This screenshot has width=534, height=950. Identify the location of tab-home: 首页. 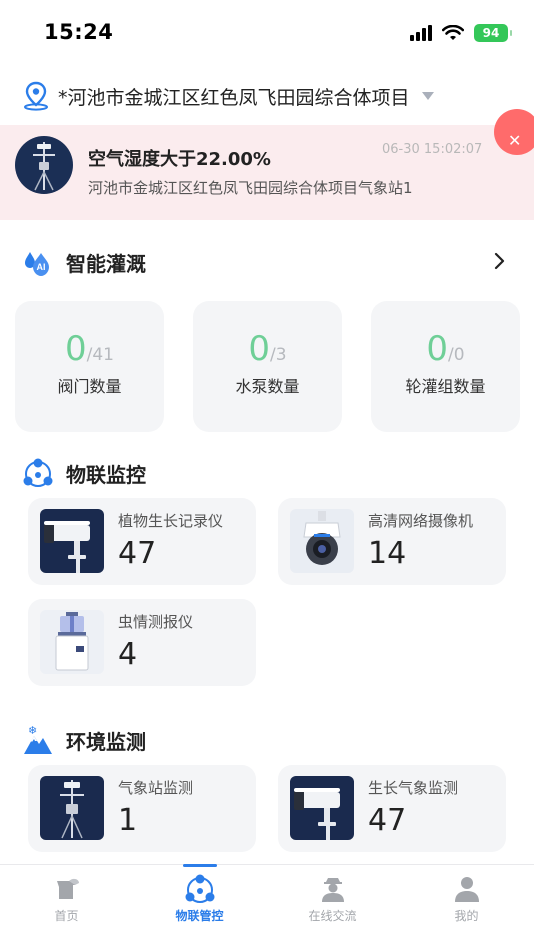
(66, 907).